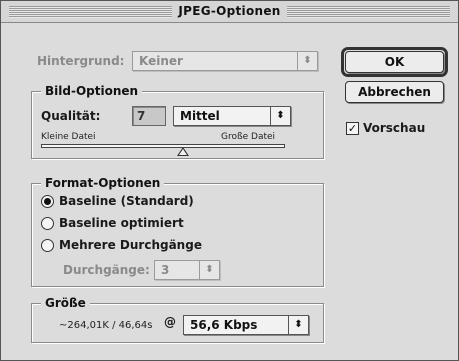  Describe the element at coordinates (71, 116) in the screenshot. I see `quality-label: Qualität:` at that location.